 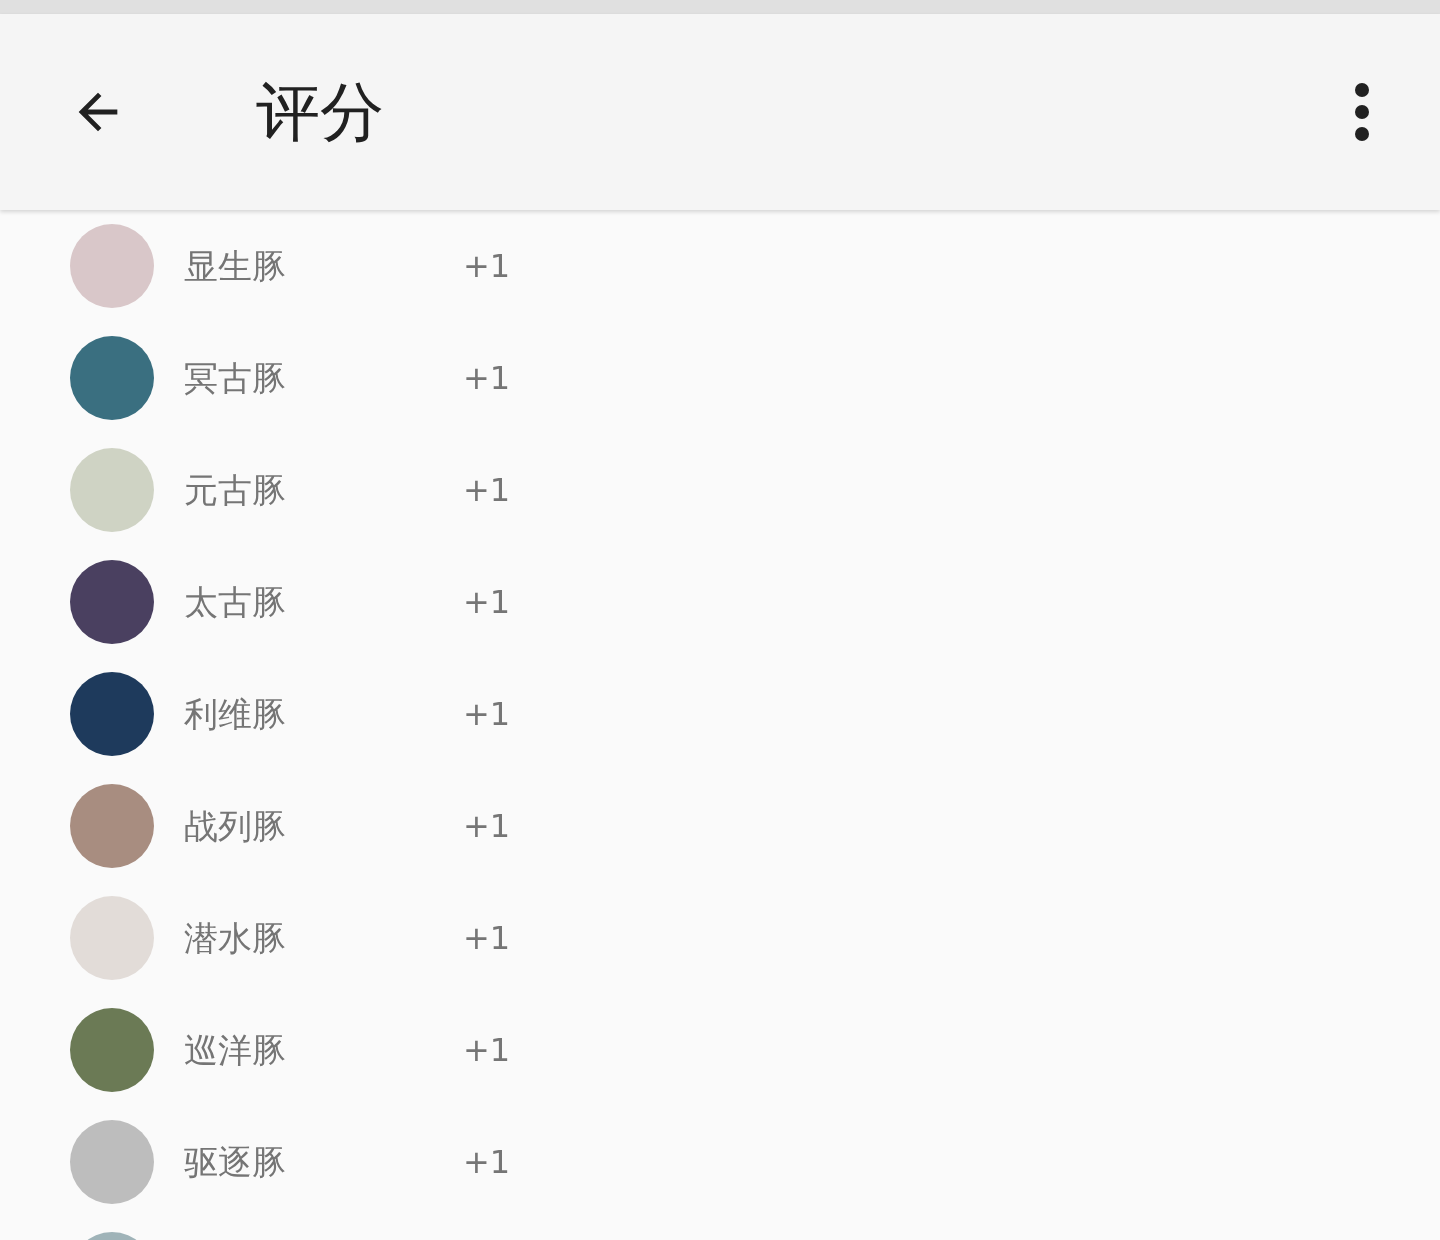 I want to click on user-name: 冥古豚, so click(x=235, y=378).